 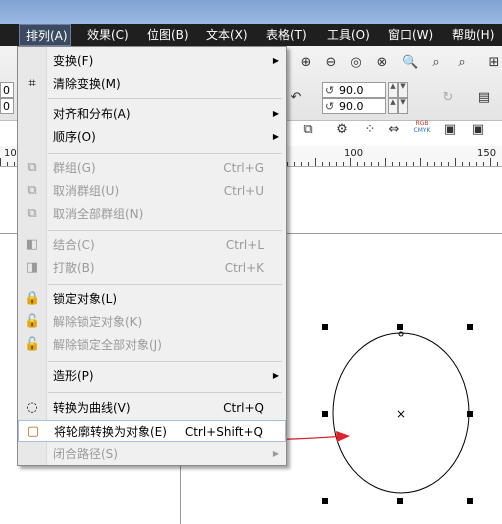 I want to click on break-apart-icon: ◨, so click(x=32, y=267).